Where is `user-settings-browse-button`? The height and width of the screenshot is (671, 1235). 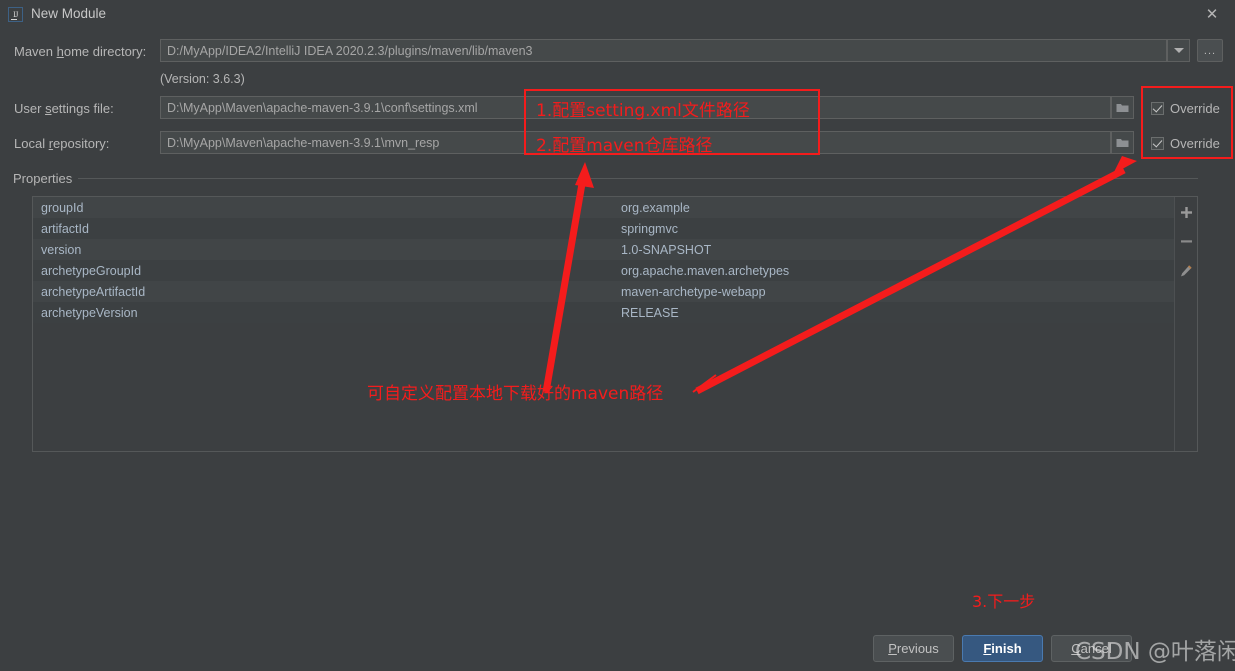 user-settings-browse-button is located at coordinates (1122, 107).